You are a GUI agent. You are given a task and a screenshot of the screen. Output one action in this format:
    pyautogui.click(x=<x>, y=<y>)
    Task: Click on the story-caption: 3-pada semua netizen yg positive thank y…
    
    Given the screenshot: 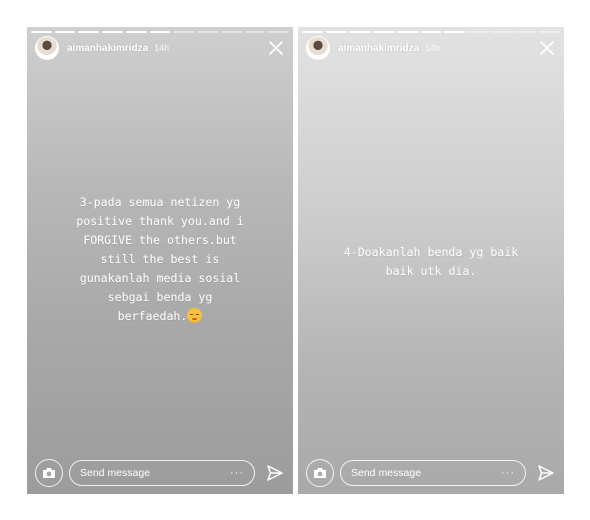 What is the action you would take?
    pyautogui.click(x=160, y=259)
    